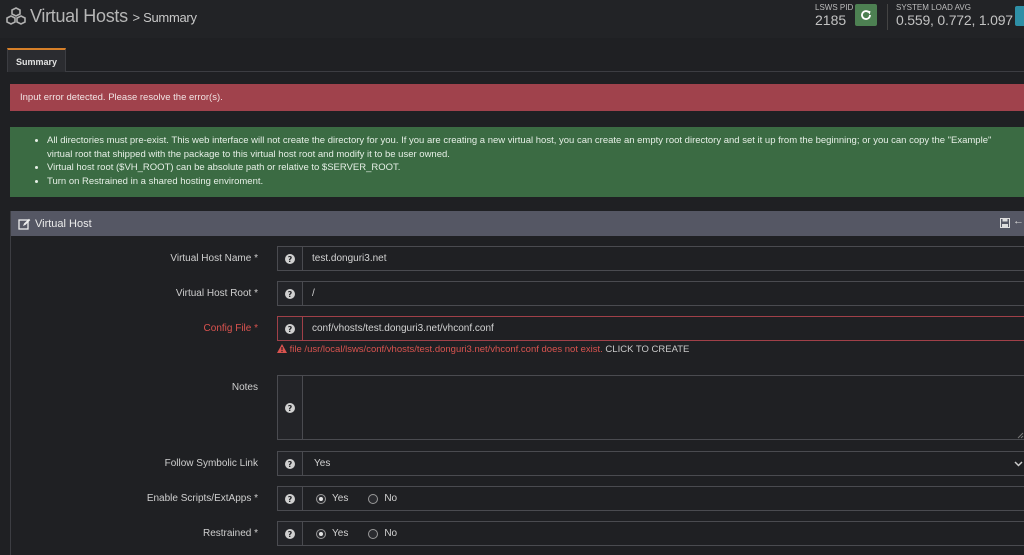 The image size is (1024, 555). What do you see at coordinates (214, 258) in the screenshot?
I see `vh-name-label: Virtual Host Name *` at bounding box center [214, 258].